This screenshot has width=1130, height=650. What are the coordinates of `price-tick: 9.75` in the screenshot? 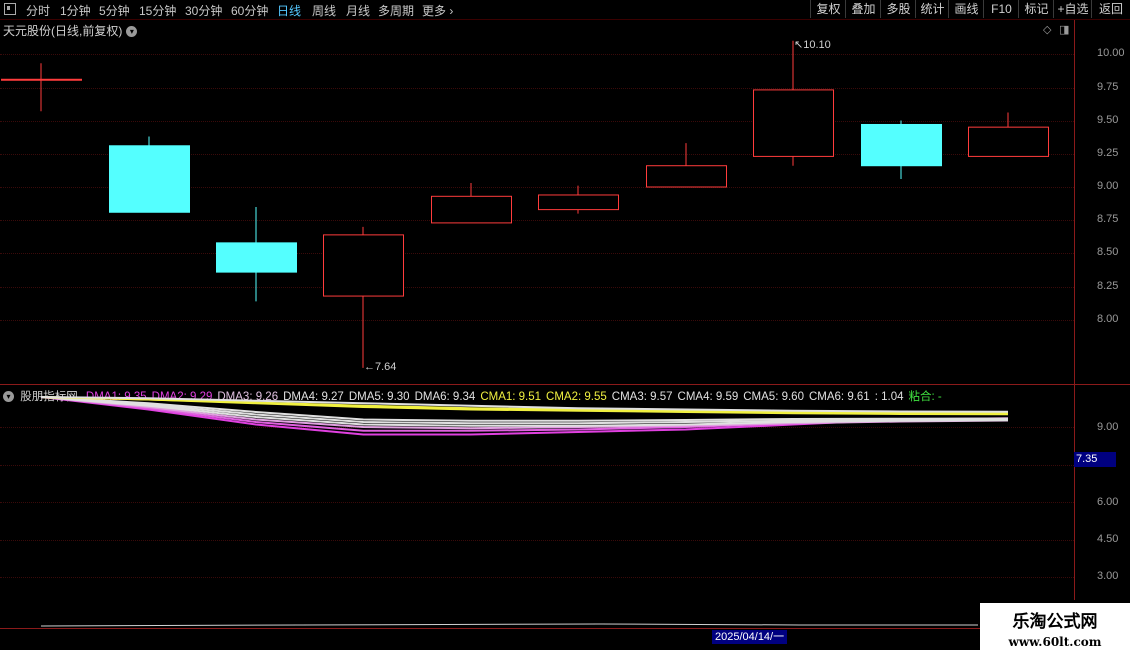 It's located at (1108, 87).